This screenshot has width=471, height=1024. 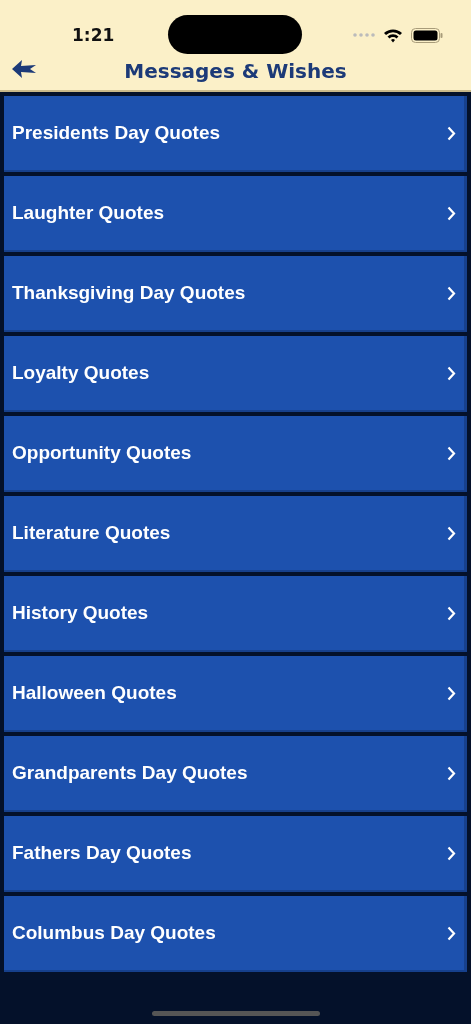 What do you see at coordinates (235, 134) in the screenshot?
I see `list-item: Presidents Day Quotes` at bounding box center [235, 134].